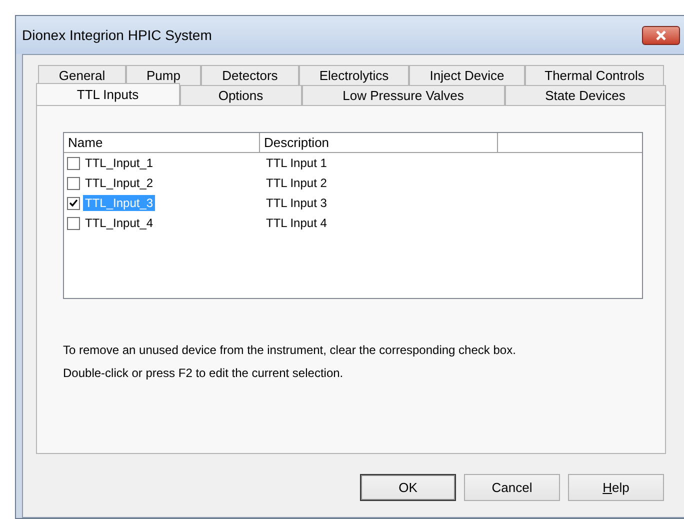 This screenshot has width=684, height=519. I want to click on tab: Options, so click(241, 95).